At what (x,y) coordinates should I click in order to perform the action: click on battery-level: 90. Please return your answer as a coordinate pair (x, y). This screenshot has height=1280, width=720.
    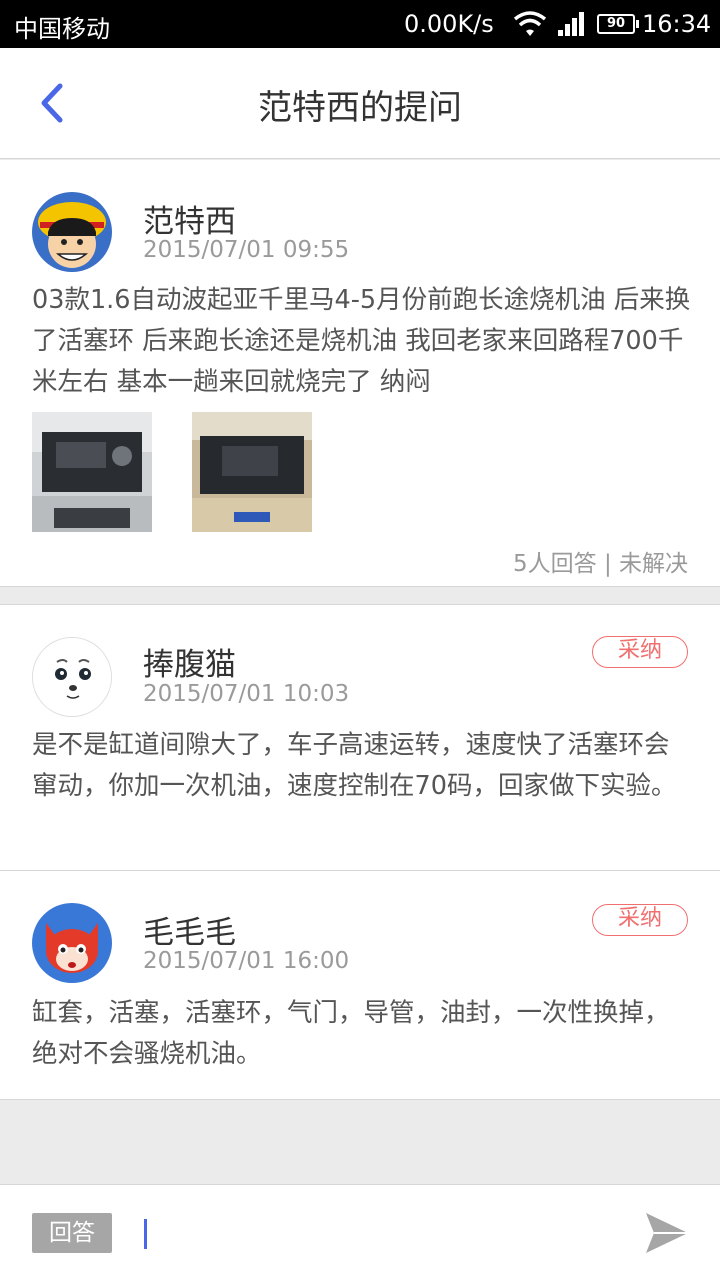
    Looking at the image, I should click on (616, 23).